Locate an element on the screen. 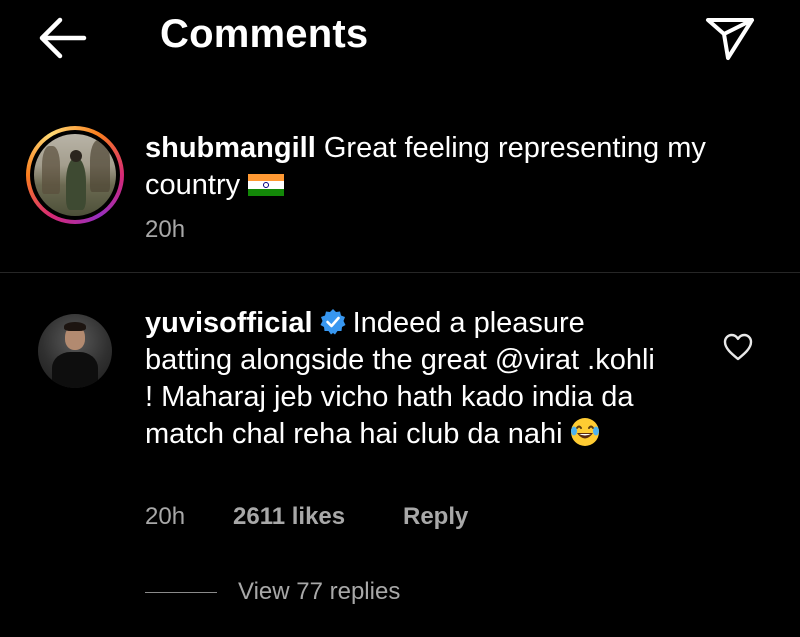 Image resolution: width=800 pixels, height=637 pixels. heart-outline-icon is located at coordinates (738, 347).